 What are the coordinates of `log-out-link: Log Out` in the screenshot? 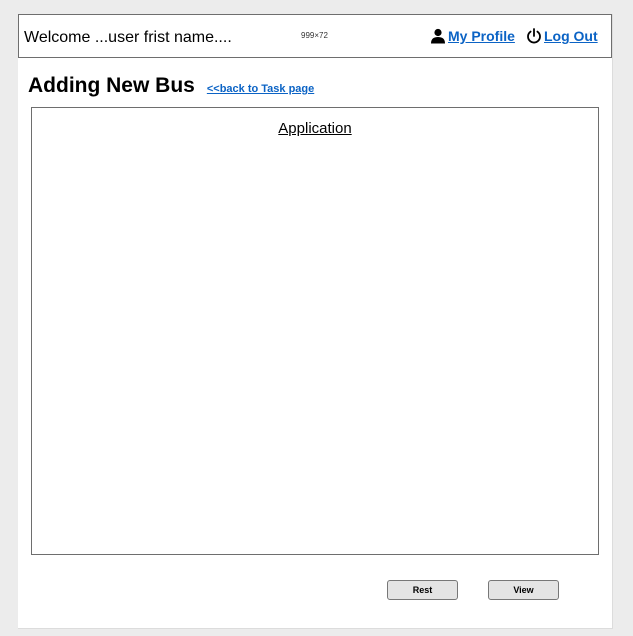 It's located at (562, 36).